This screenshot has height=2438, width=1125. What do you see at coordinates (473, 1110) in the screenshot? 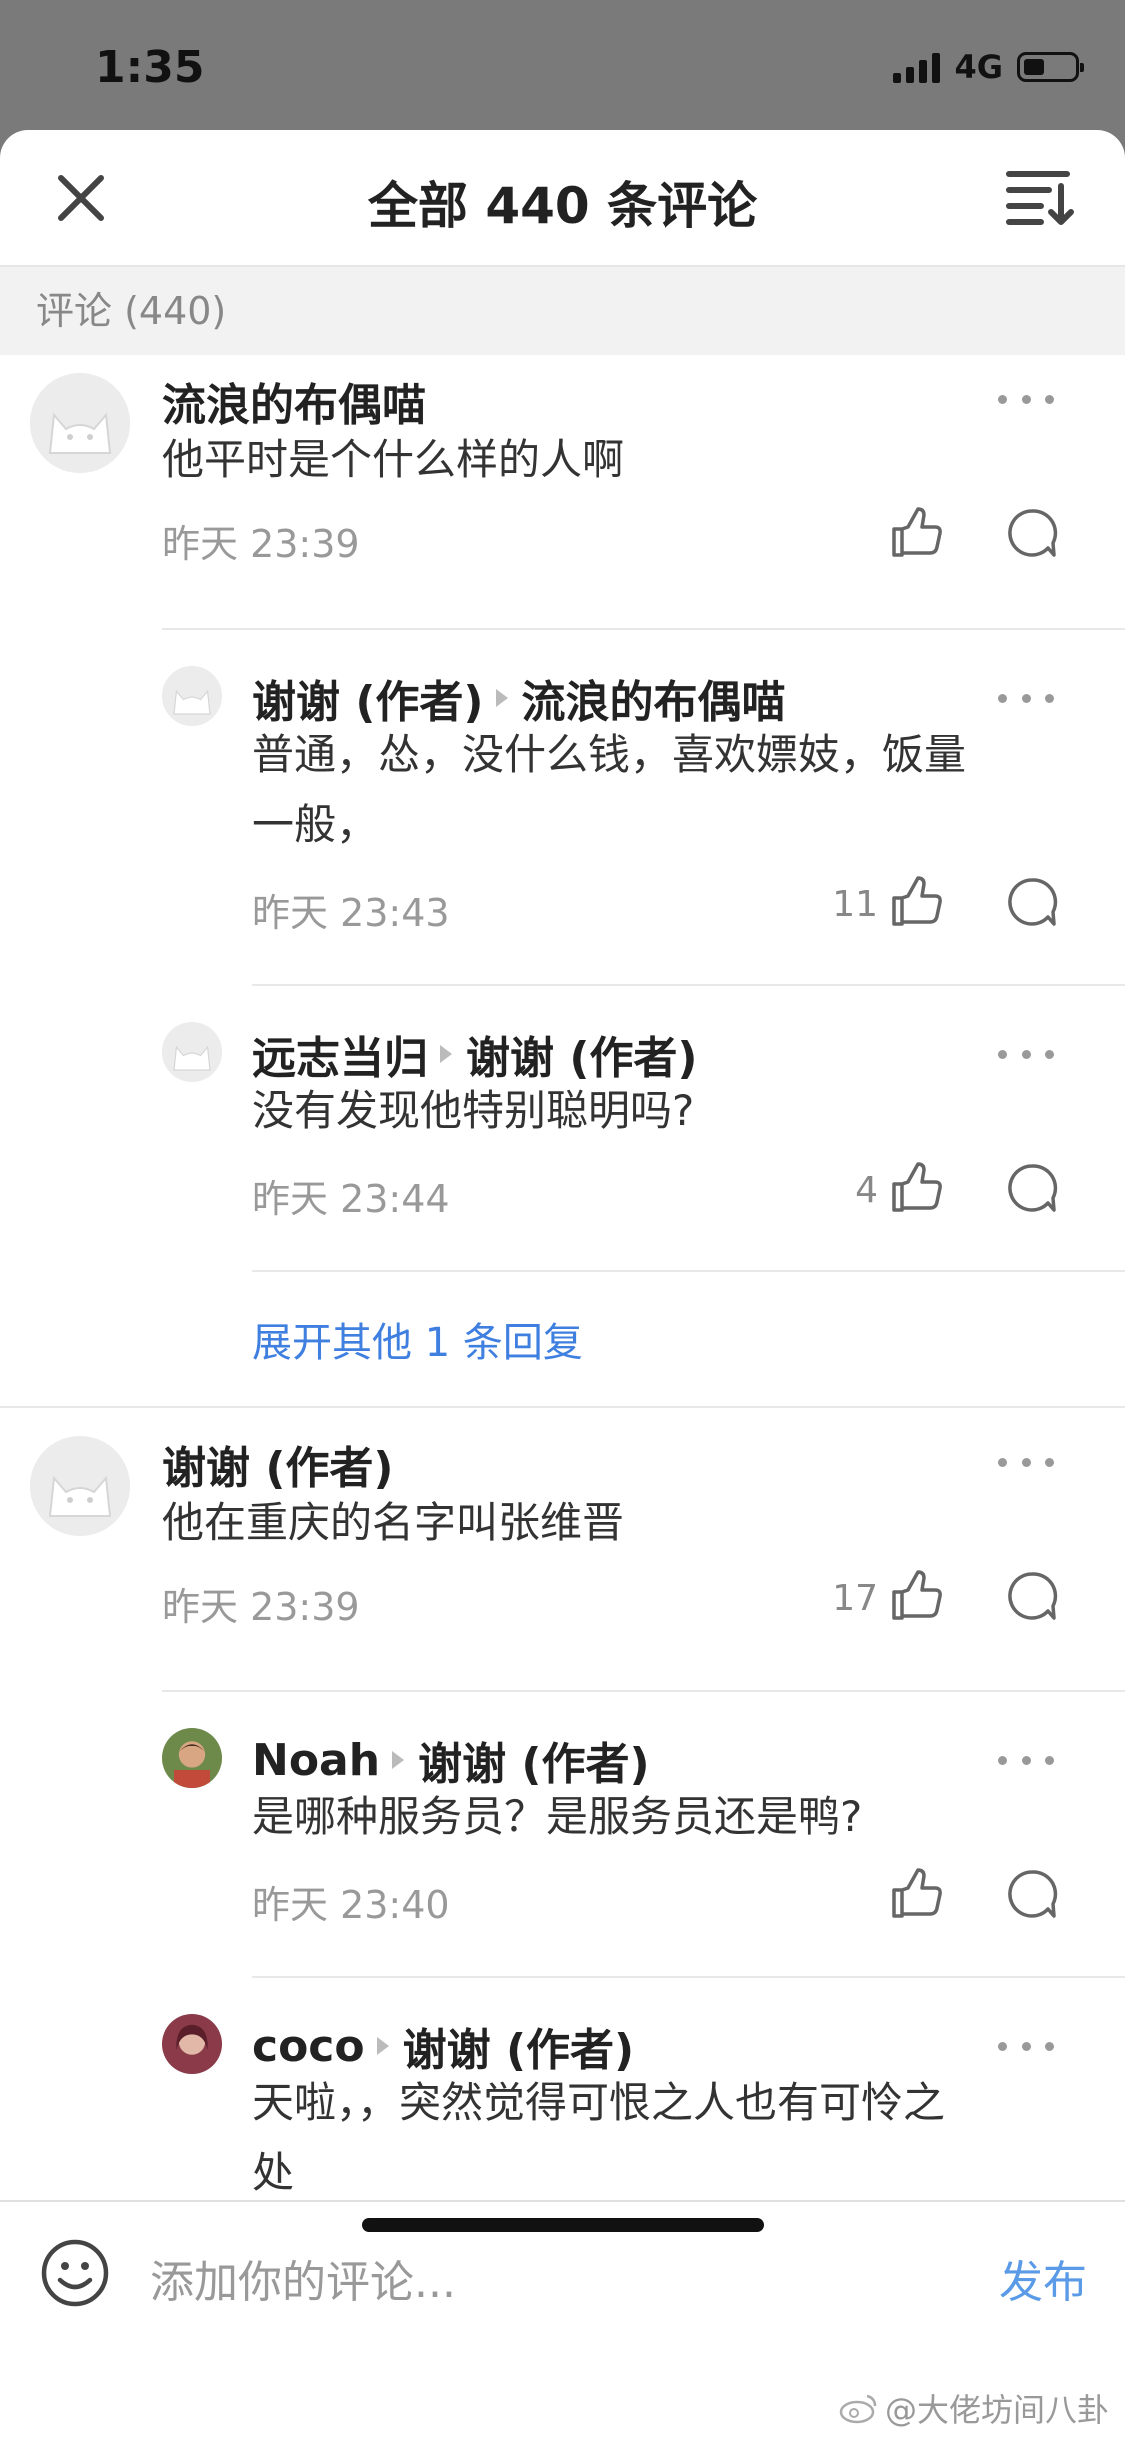
I see `reply-text: 没有发现他特别聪明吗?` at bounding box center [473, 1110].